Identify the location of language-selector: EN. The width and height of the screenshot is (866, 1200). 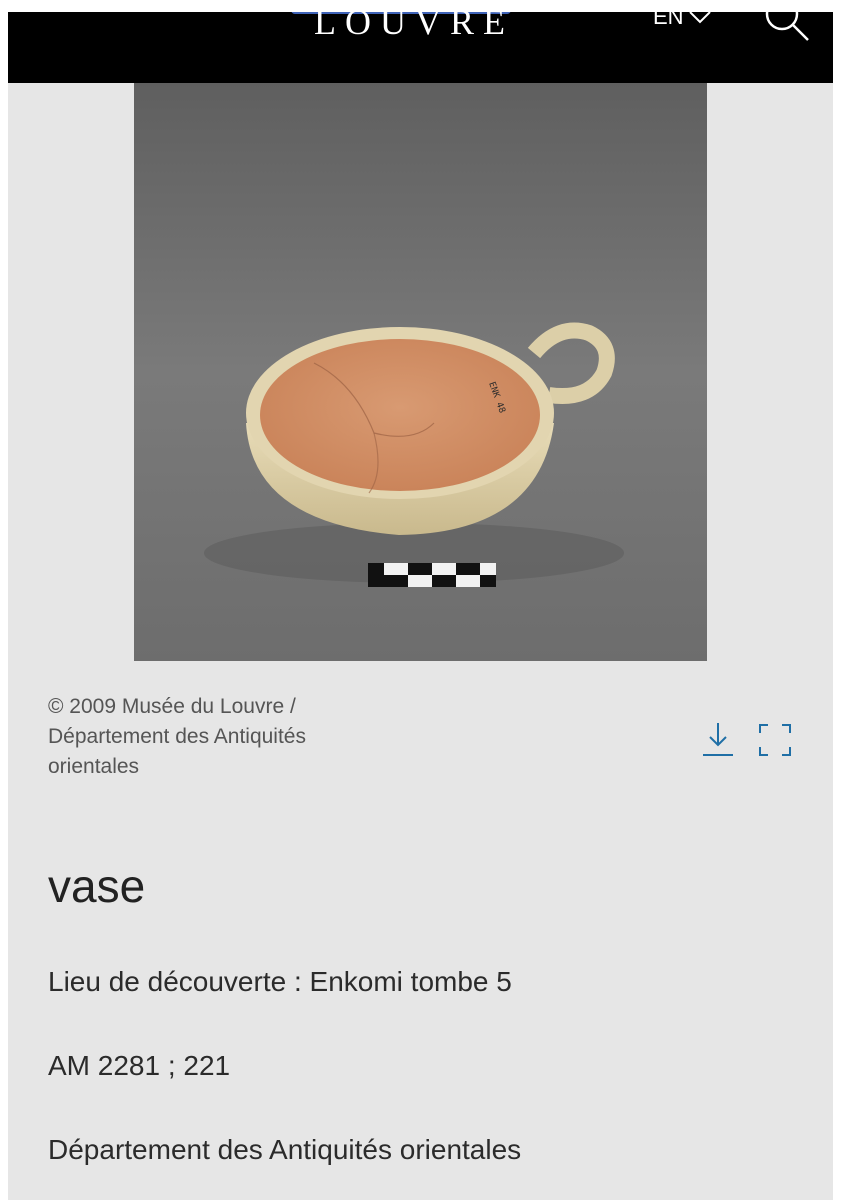
(682, 23).